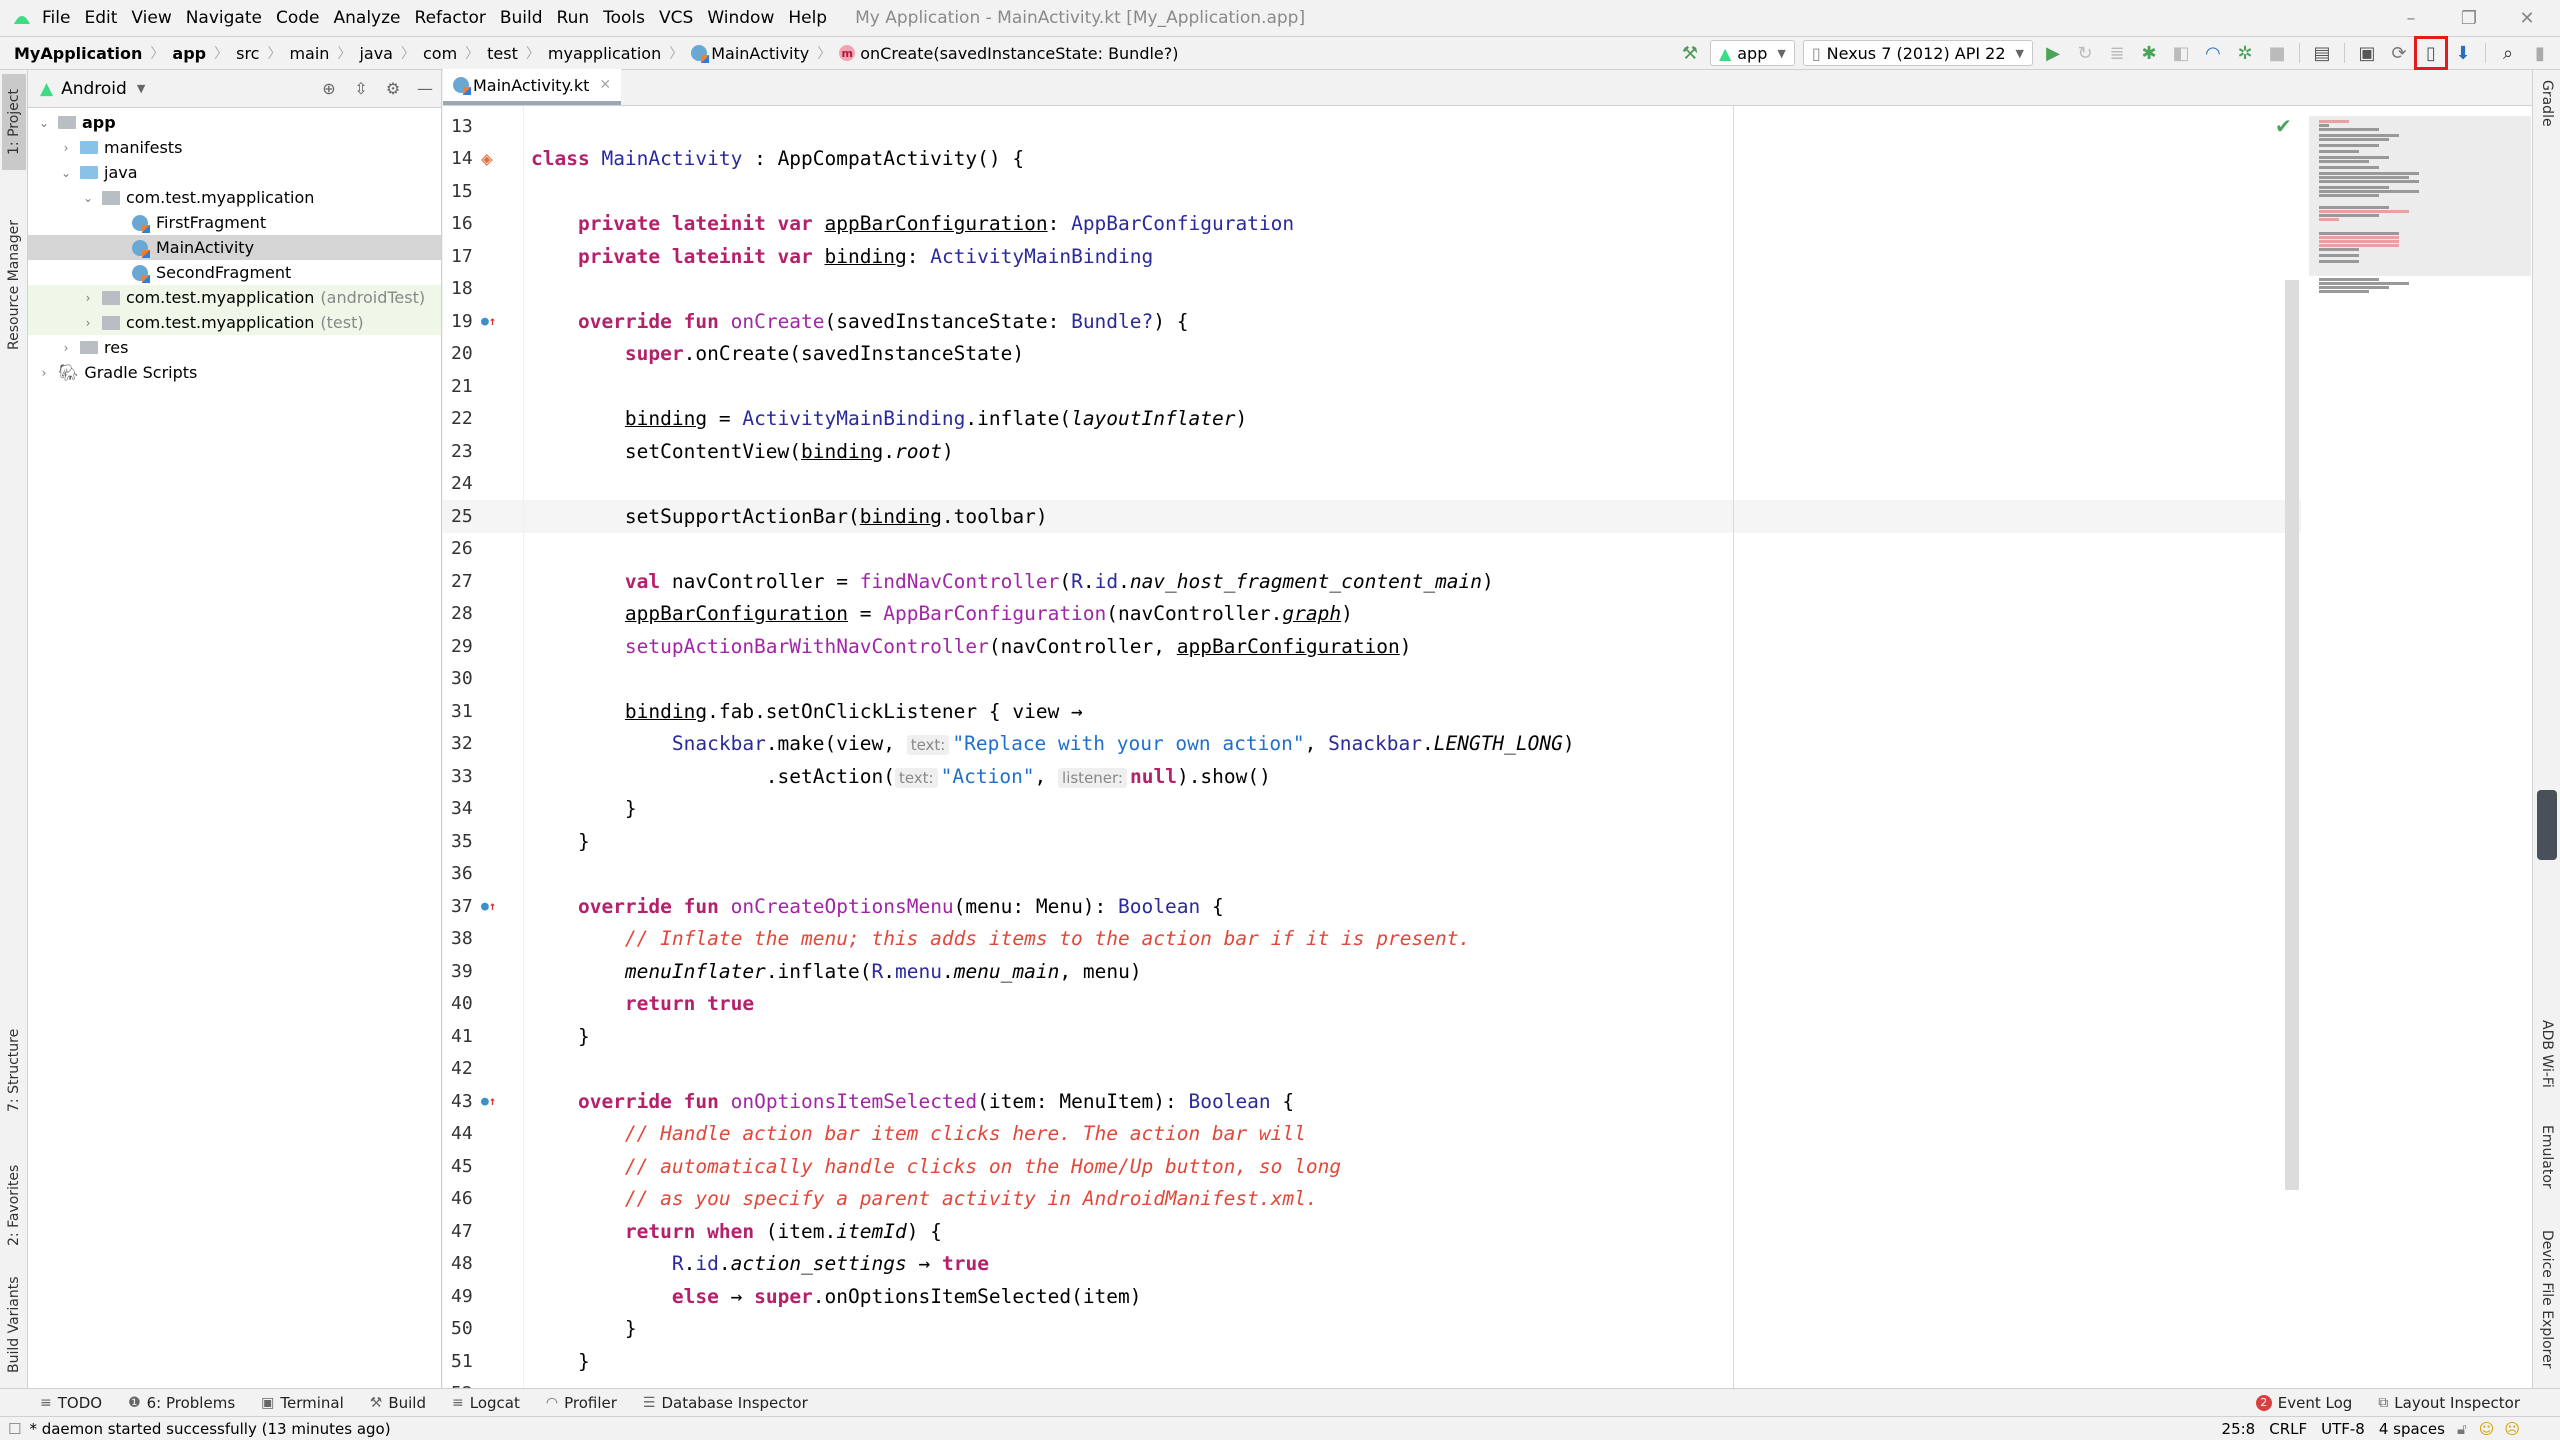  I want to click on line-separator: CRLF, so click(2288, 1429).